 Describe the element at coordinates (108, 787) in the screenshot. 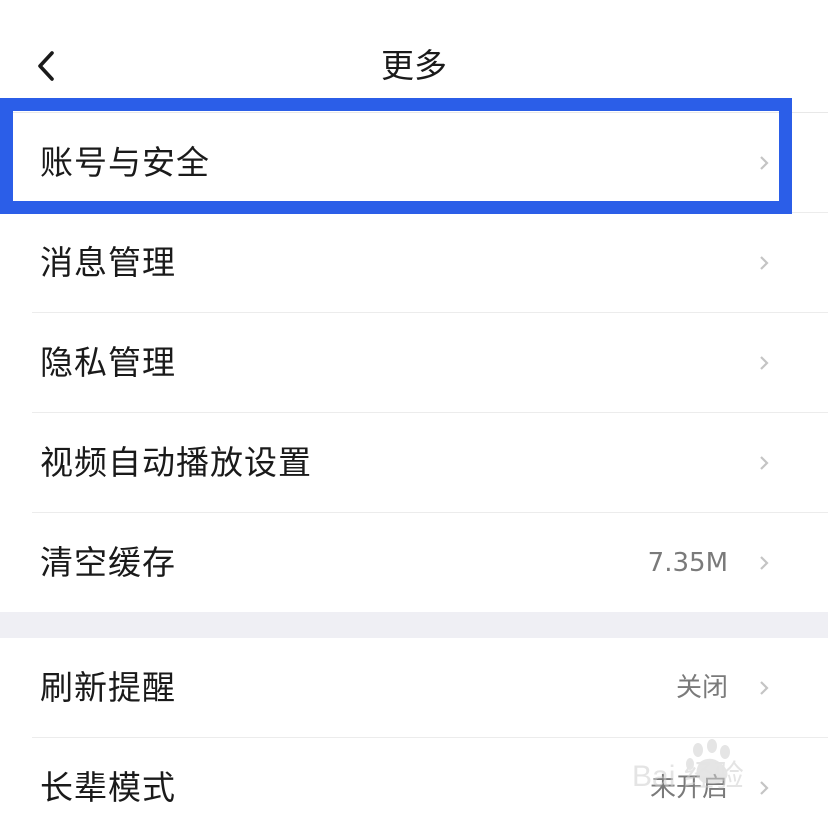

I see `row-label: 长辈模式` at that location.